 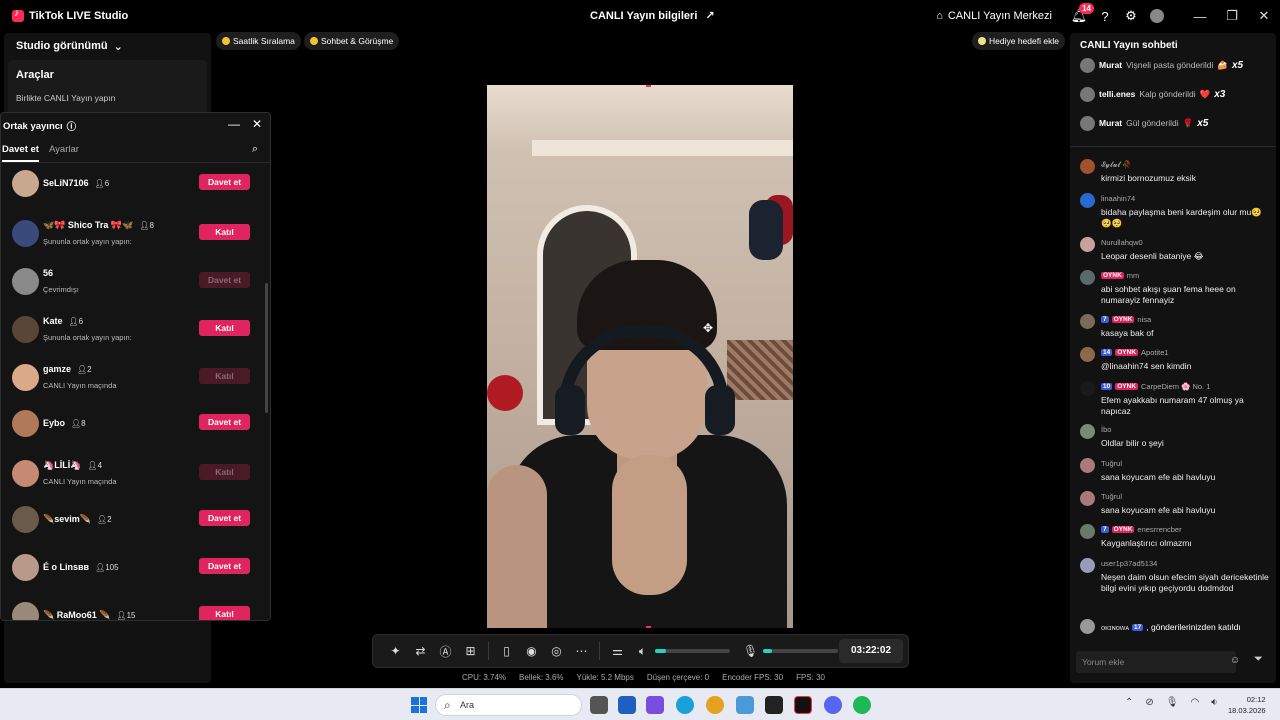 What do you see at coordinates (745, 705) in the screenshot?
I see `settings-app-icon` at bounding box center [745, 705].